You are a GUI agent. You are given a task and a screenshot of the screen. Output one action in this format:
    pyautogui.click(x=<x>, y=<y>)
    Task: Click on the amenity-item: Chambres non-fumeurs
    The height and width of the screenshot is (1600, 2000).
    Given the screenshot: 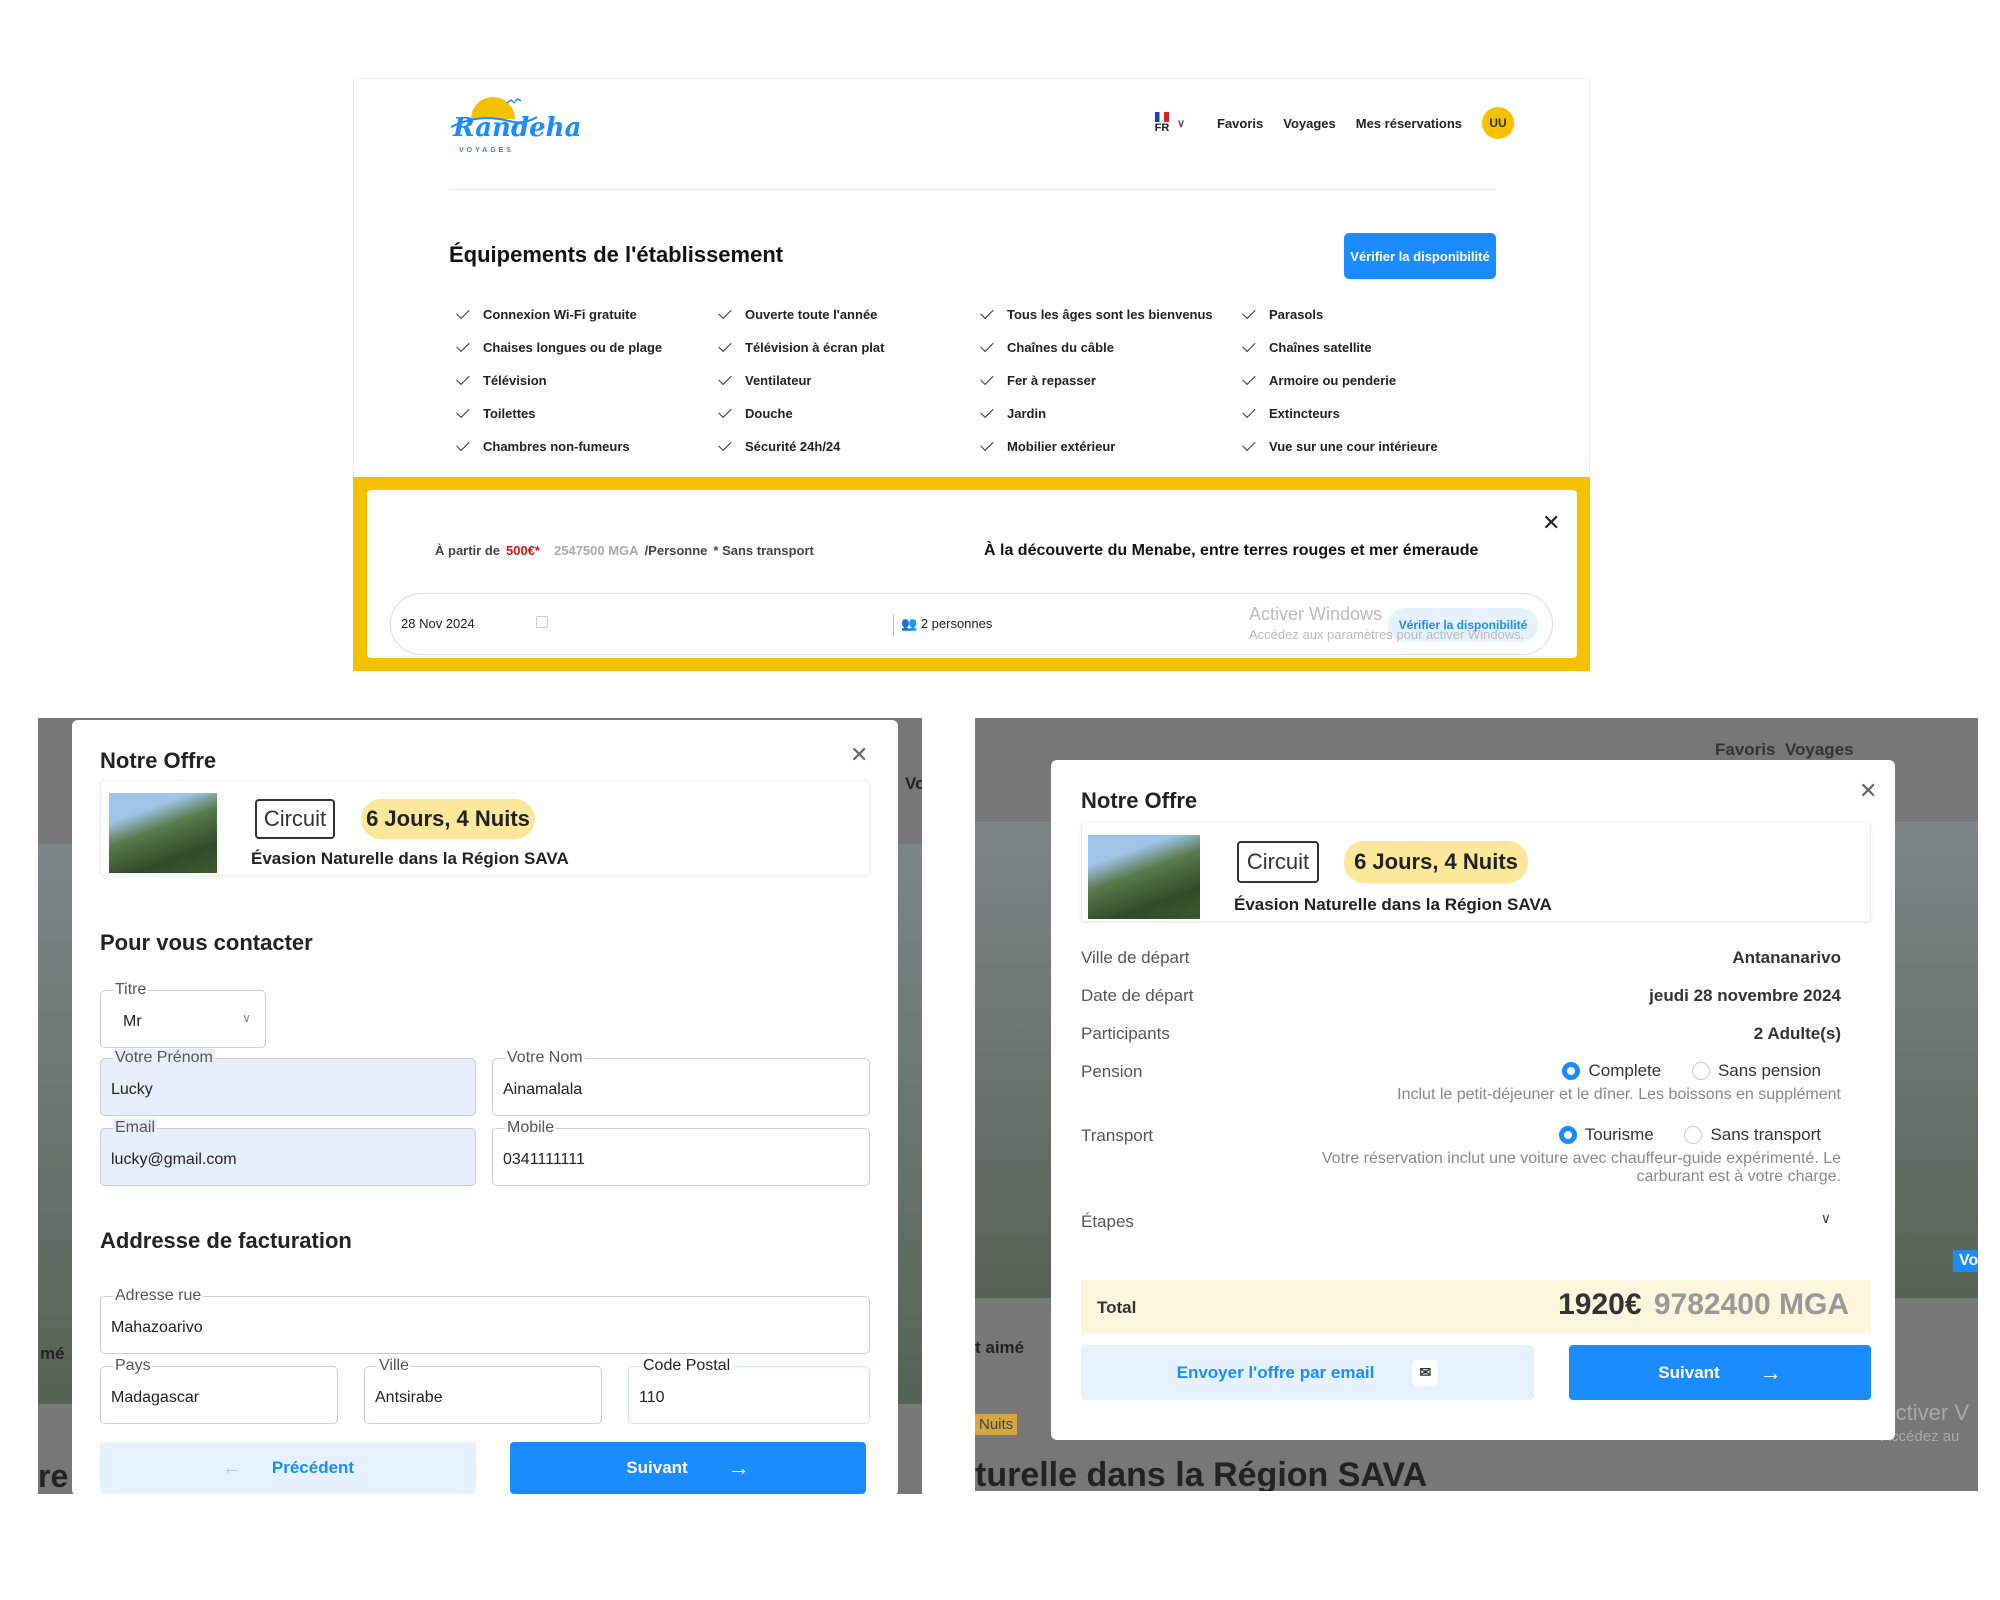 What is the action you would take?
    pyautogui.click(x=588, y=446)
    